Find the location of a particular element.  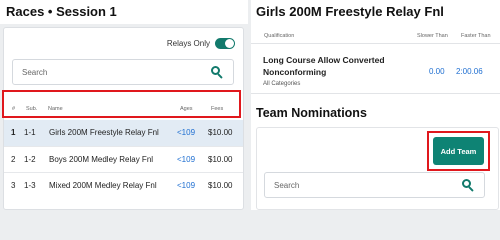

column-fees: Fees is located at coordinates (217, 109).